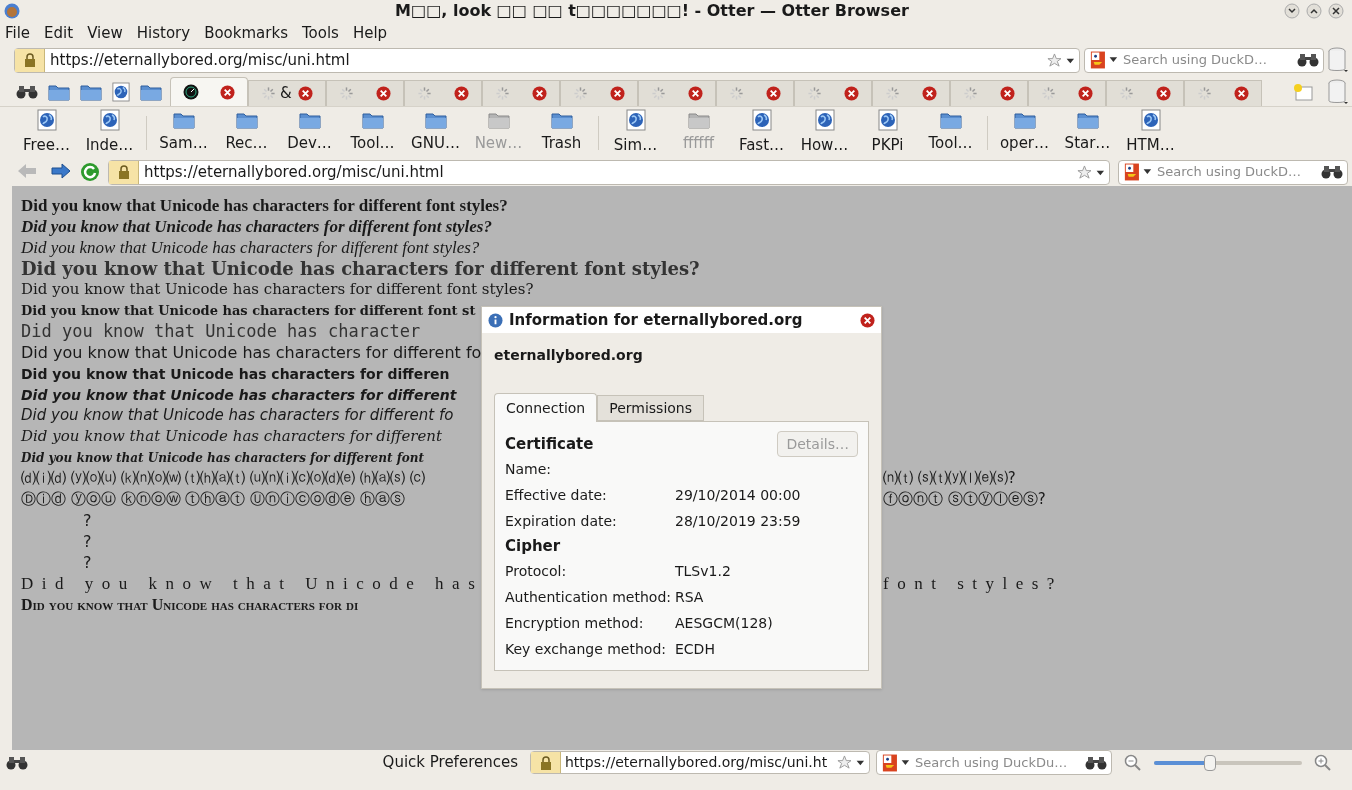 The image size is (1352, 790). I want to click on dialog-title: Information for eternallybored.org, so click(656, 320).